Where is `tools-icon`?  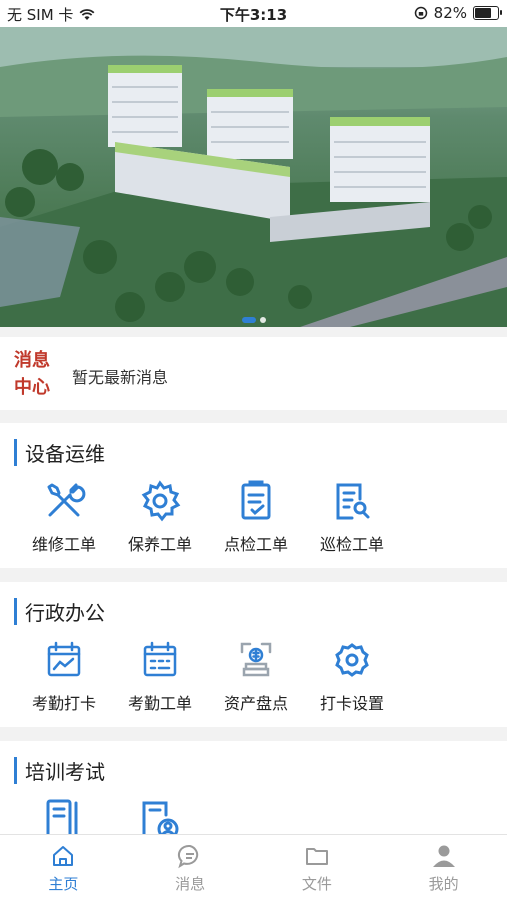 tools-icon is located at coordinates (66, 500).